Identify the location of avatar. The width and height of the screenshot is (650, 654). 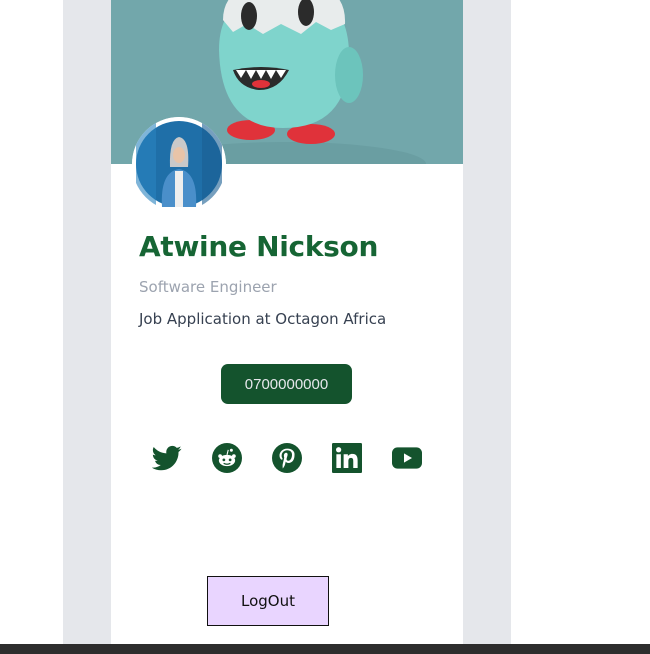
(179, 164).